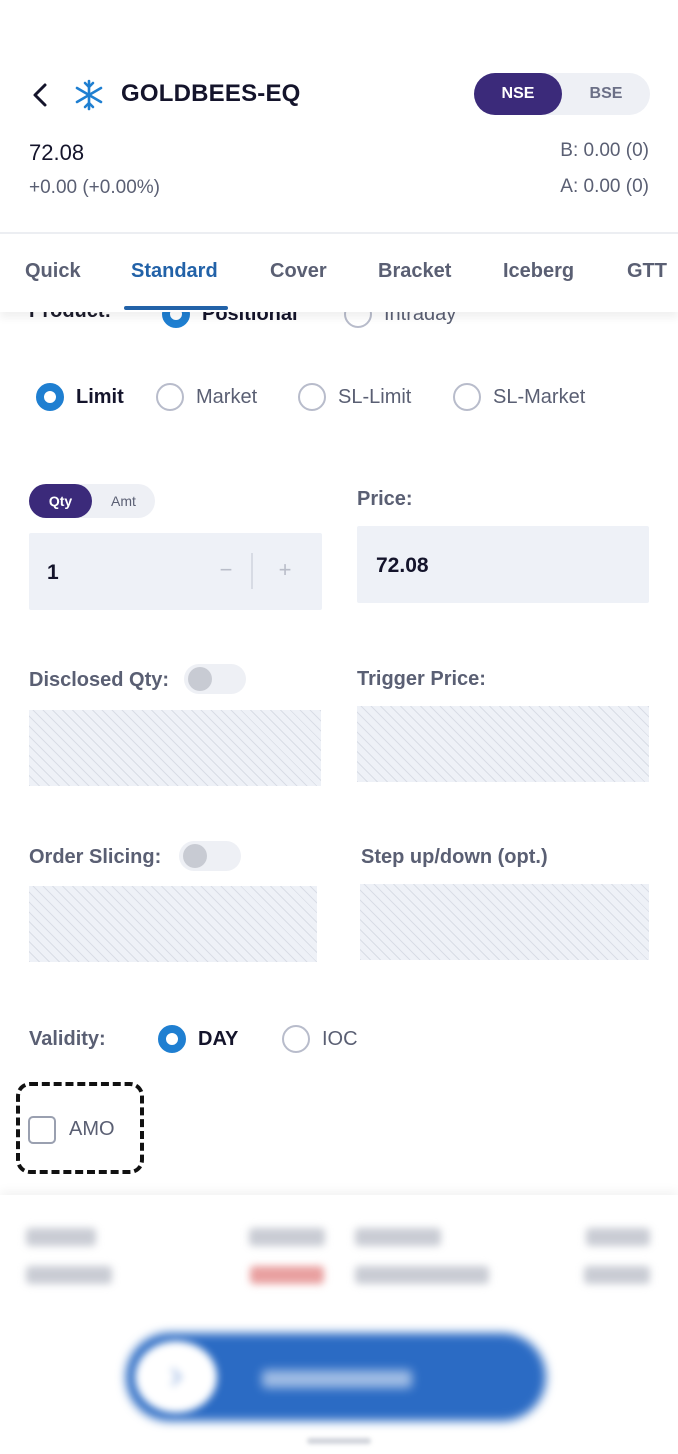 The width and height of the screenshot is (678, 1454). What do you see at coordinates (123, 501) in the screenshot?
I see `amt-mode-button: Amt` at bounding box center [123, 501].